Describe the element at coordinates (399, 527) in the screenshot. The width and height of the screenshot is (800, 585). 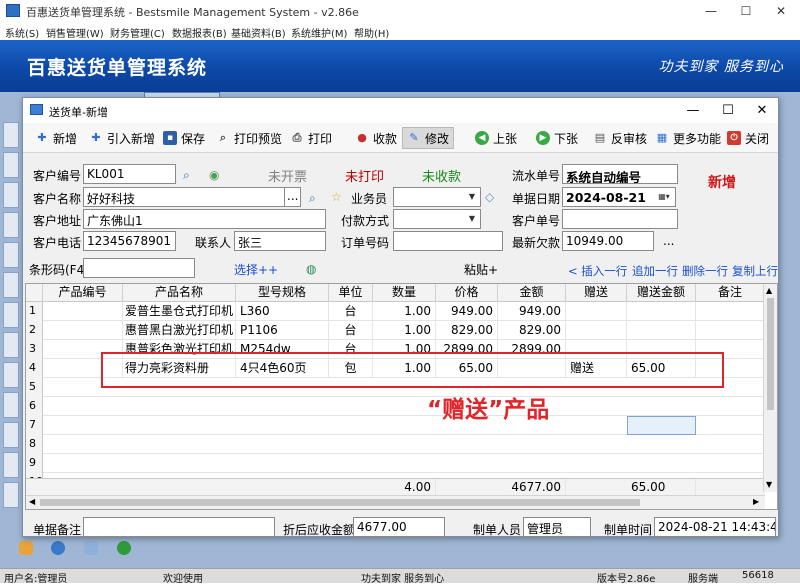
I see `receivable-input: 4677.00` at that location.